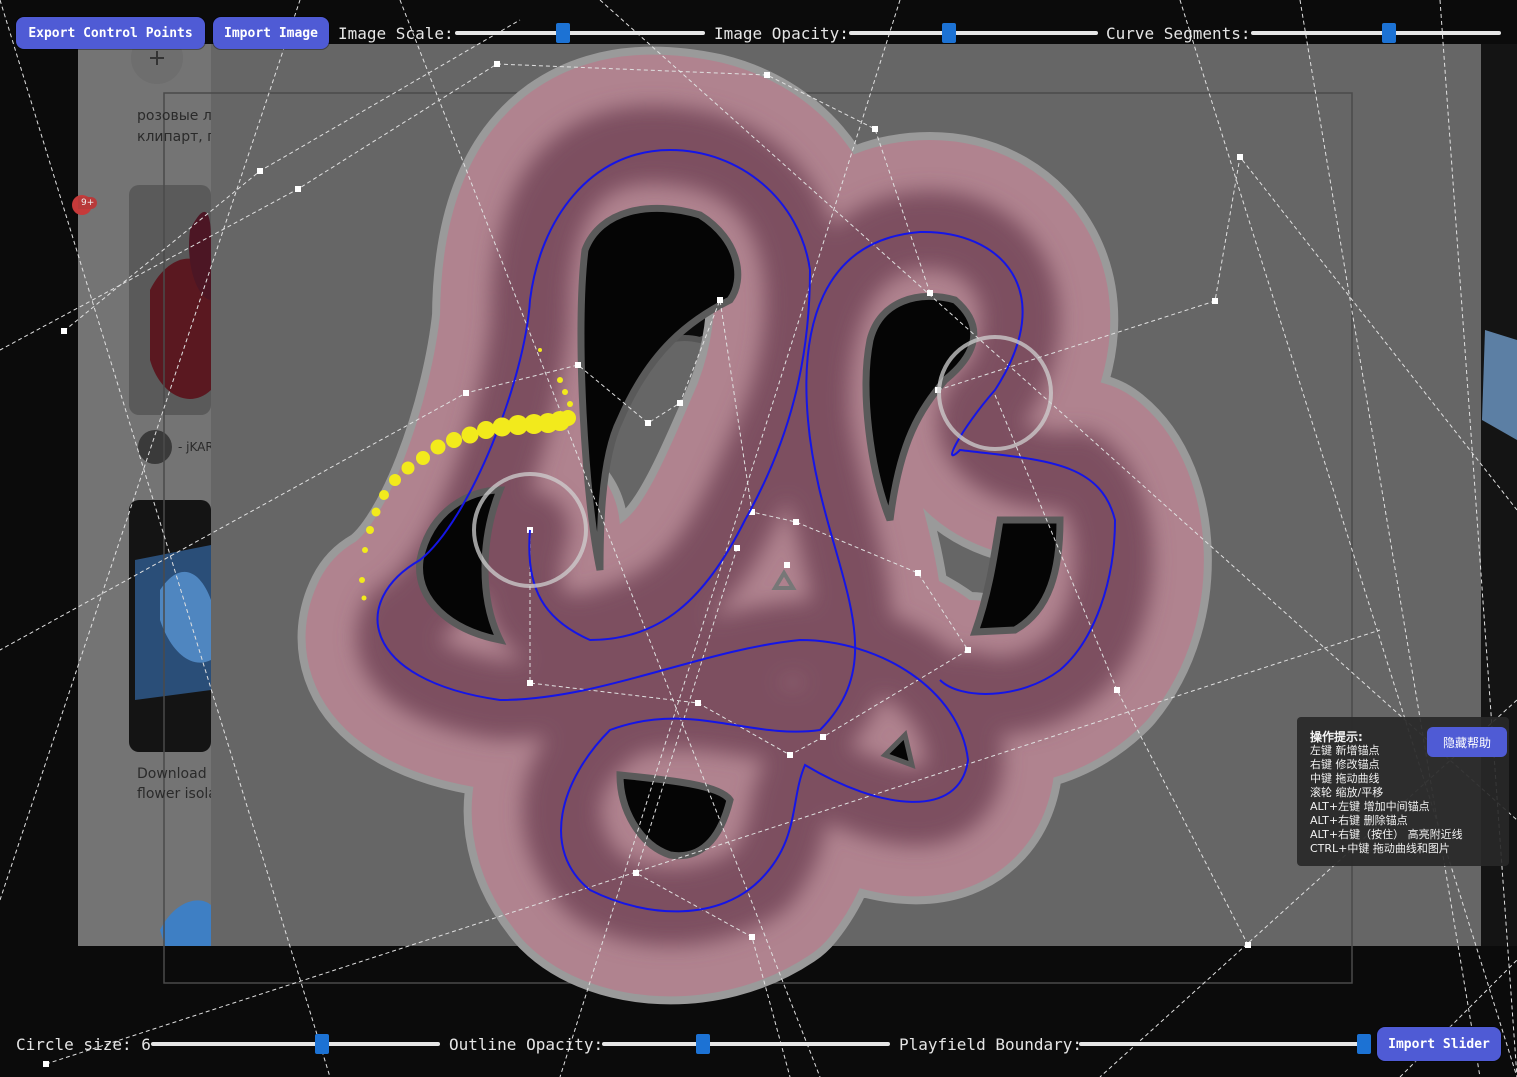 The height and width of the screenshot is (1077, 1517). I want to click on import-image-button: Import Image, so click(271, 33).